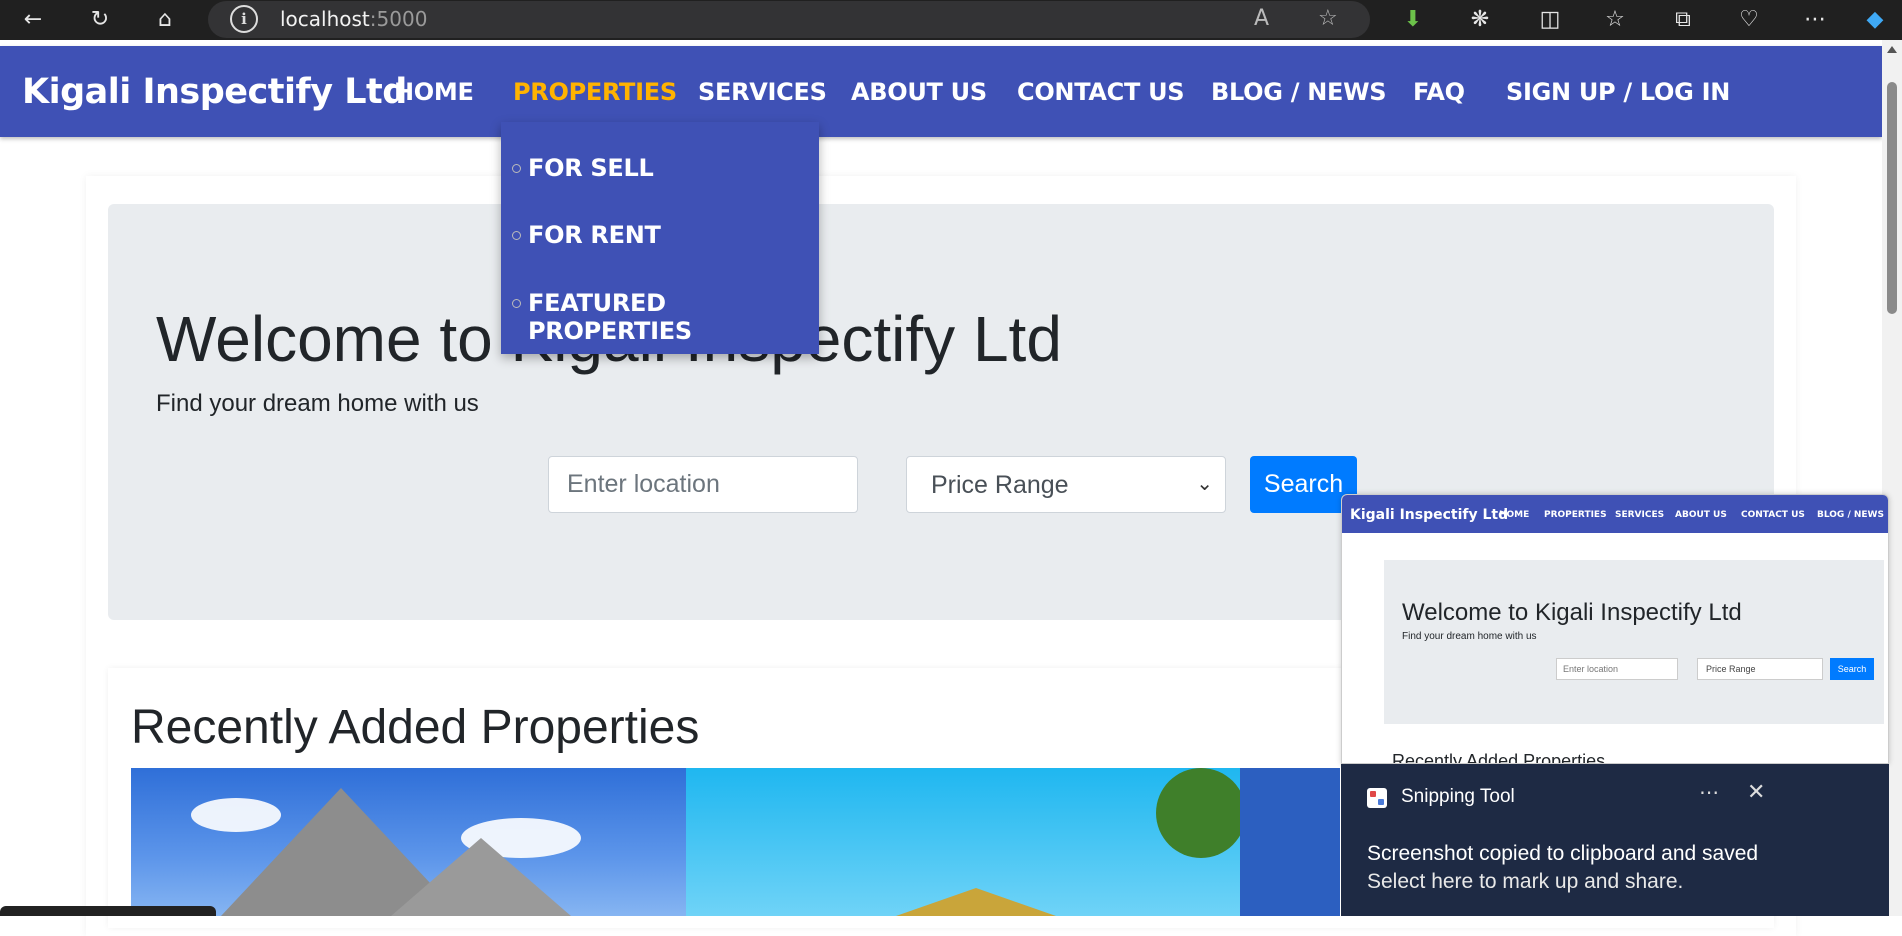 The image size is (1902, 936). What do you see at coordinates (1709, 792) in the screenshot?
I see `more-options-icon: ⋯` at bounding box center [1709, 792].